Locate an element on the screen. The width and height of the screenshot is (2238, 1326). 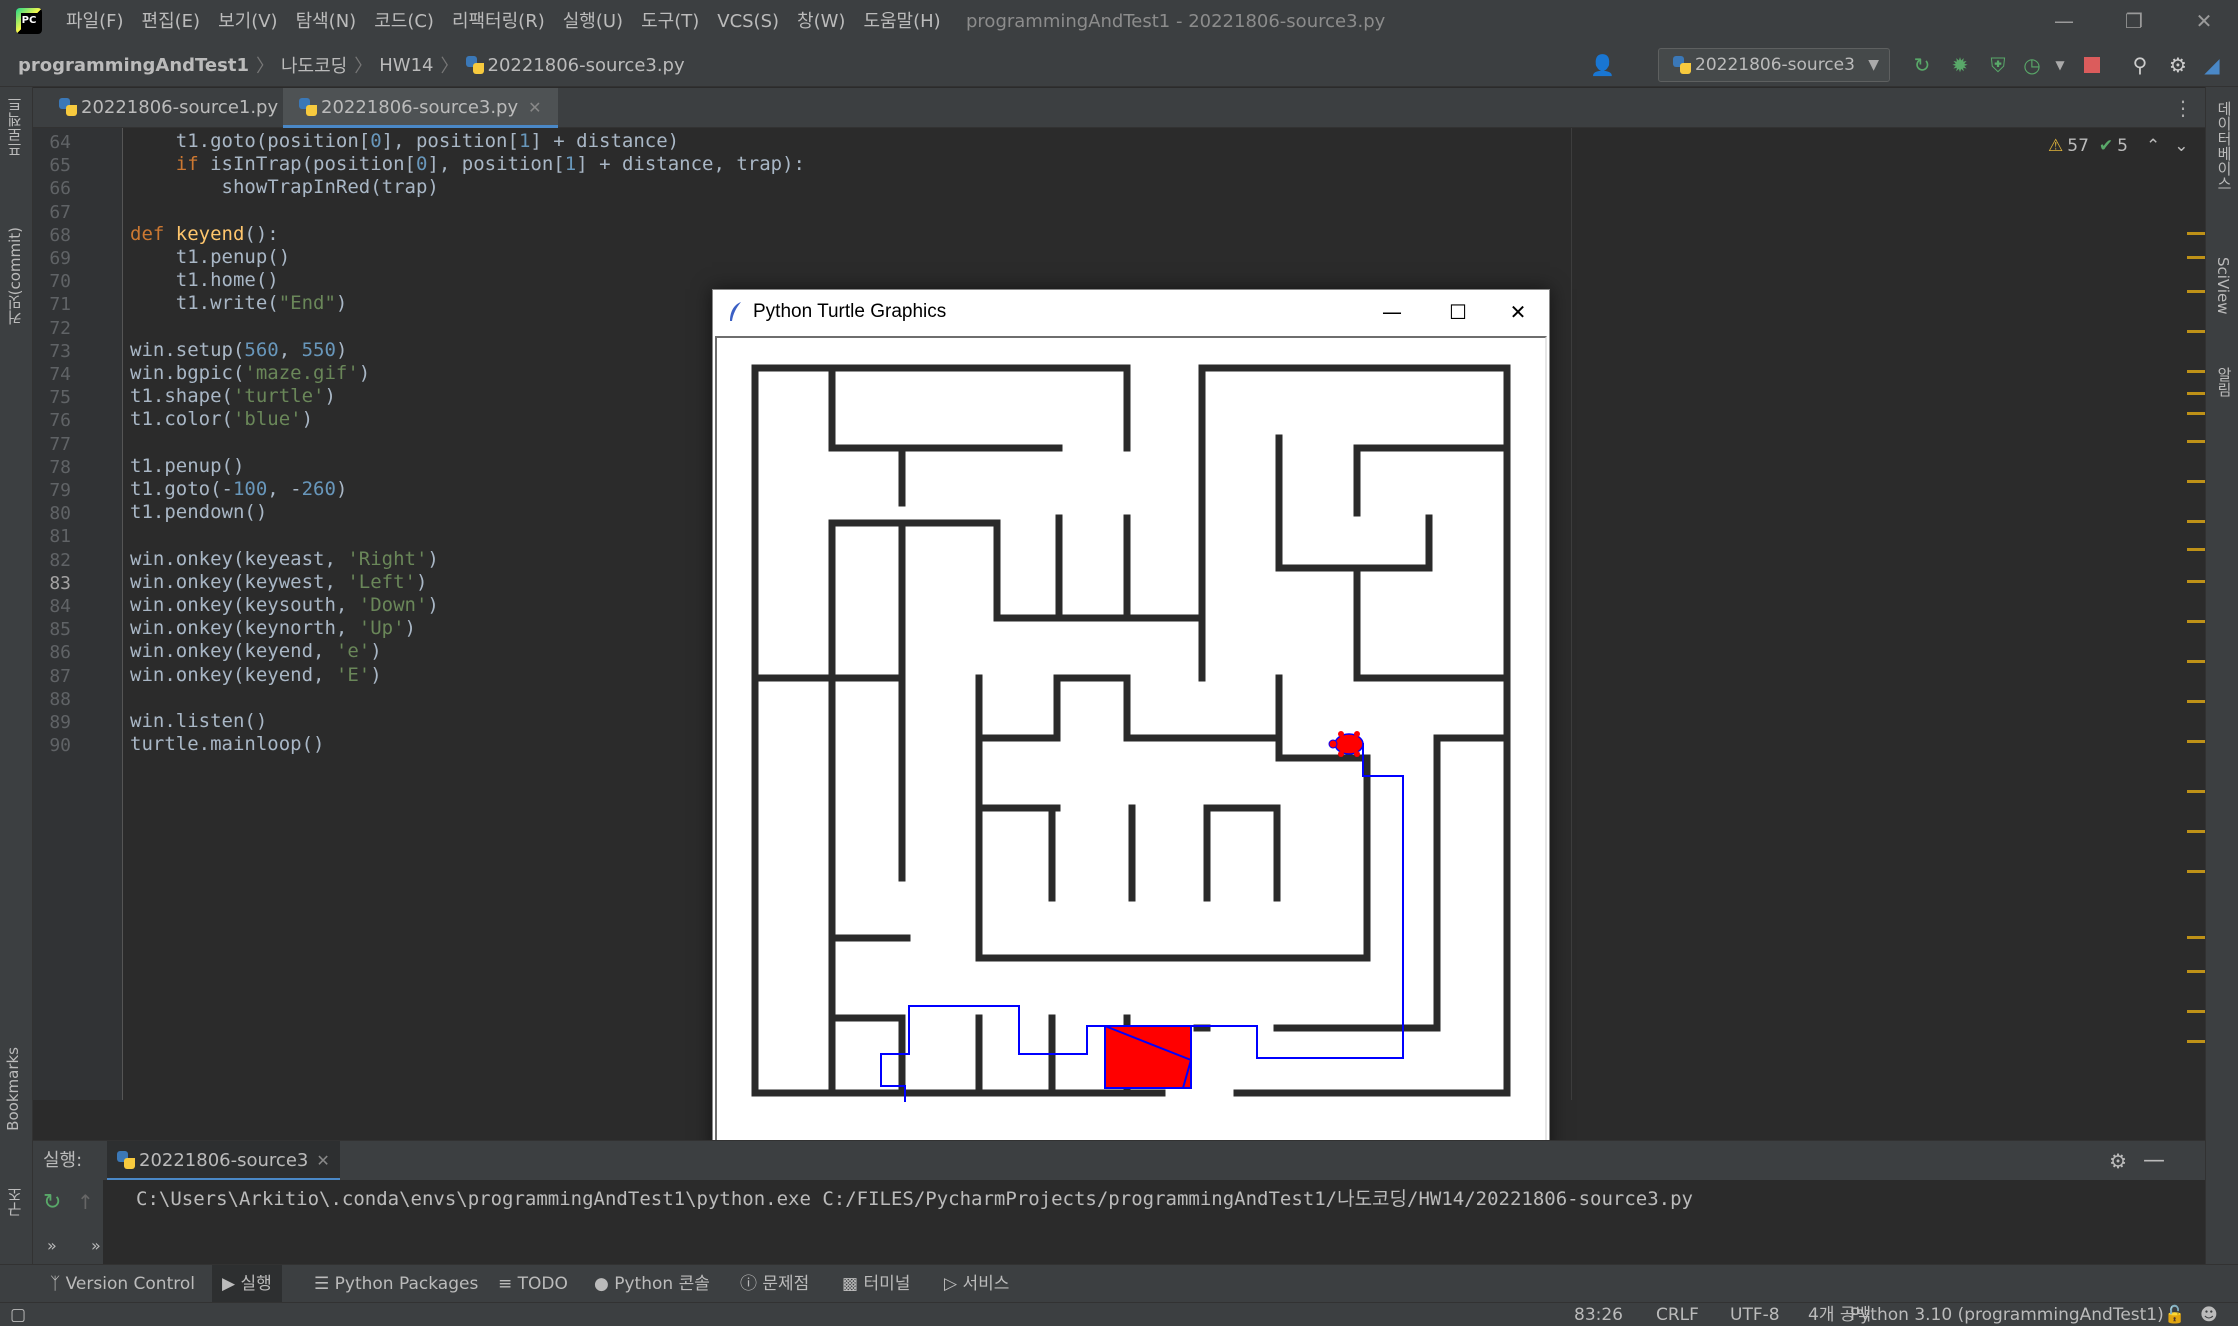
rerun-icon: ↻ is located at coordinates (52, 1202).